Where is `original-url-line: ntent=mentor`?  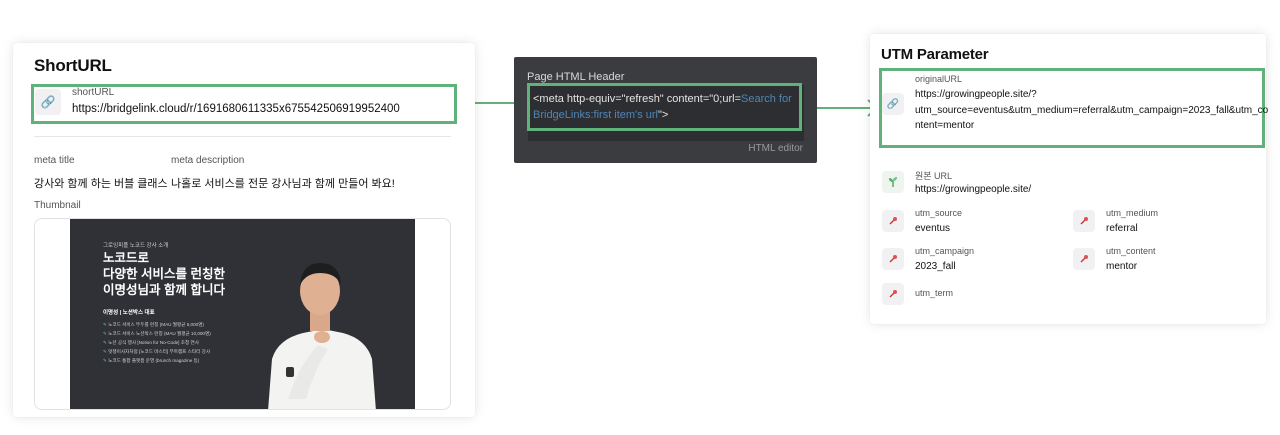 original-url-line: ntent=mentor is located at coordinates (944, 125).